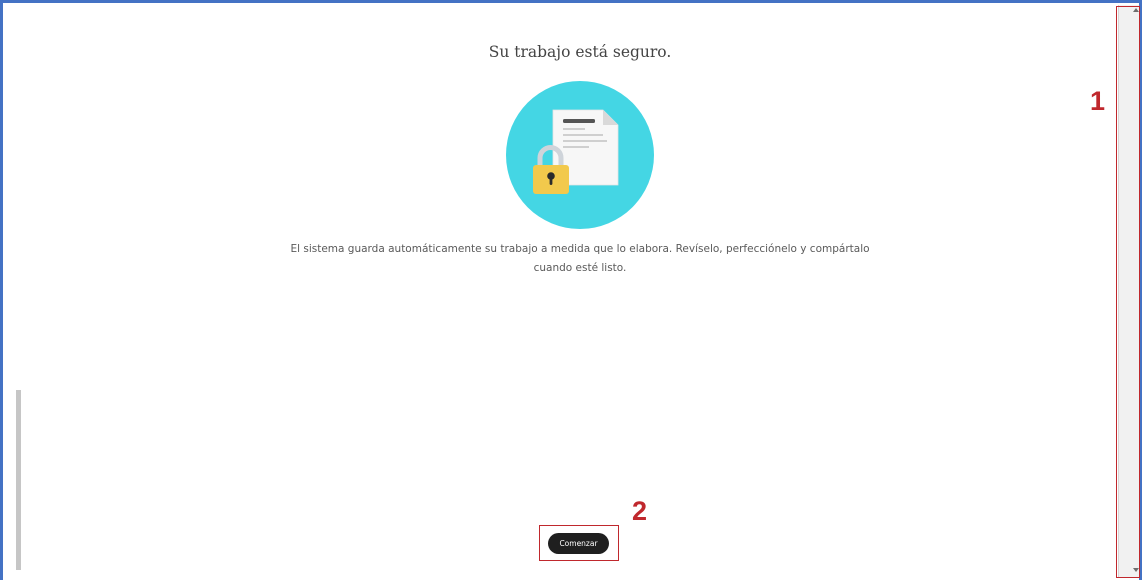 Image resolution: width=1142 pixels, height=580 pixels. Describe the element at coordinates (1136, 570) in the screenshot. I see `scroll-down-arrow-icon` at that location.